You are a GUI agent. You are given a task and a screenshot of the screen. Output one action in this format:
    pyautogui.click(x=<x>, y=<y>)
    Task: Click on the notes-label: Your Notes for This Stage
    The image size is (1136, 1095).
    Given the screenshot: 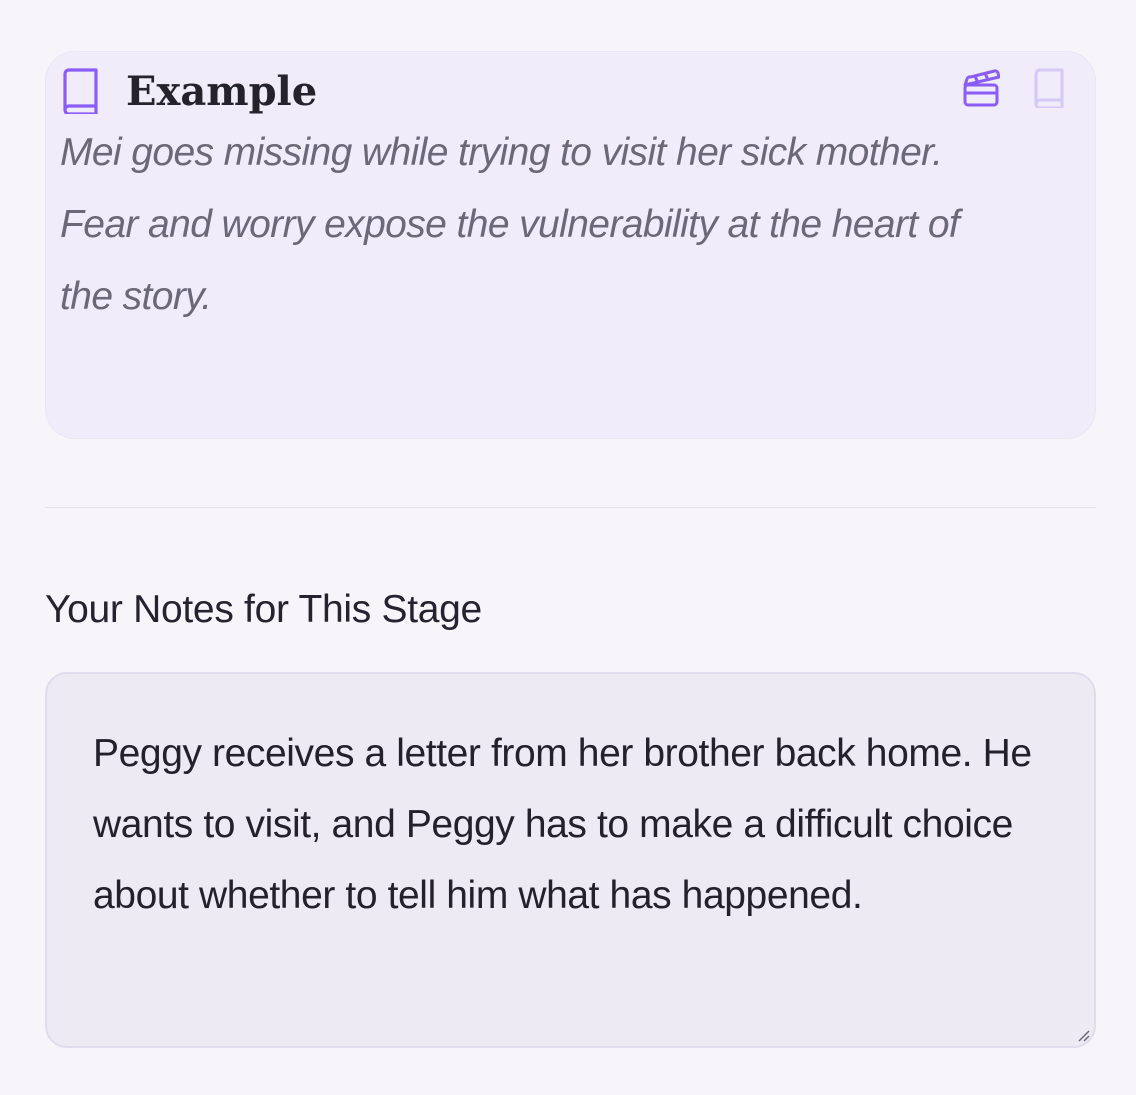 What is the action you would take?
    pyautogui.click(x=263, y=609)
    